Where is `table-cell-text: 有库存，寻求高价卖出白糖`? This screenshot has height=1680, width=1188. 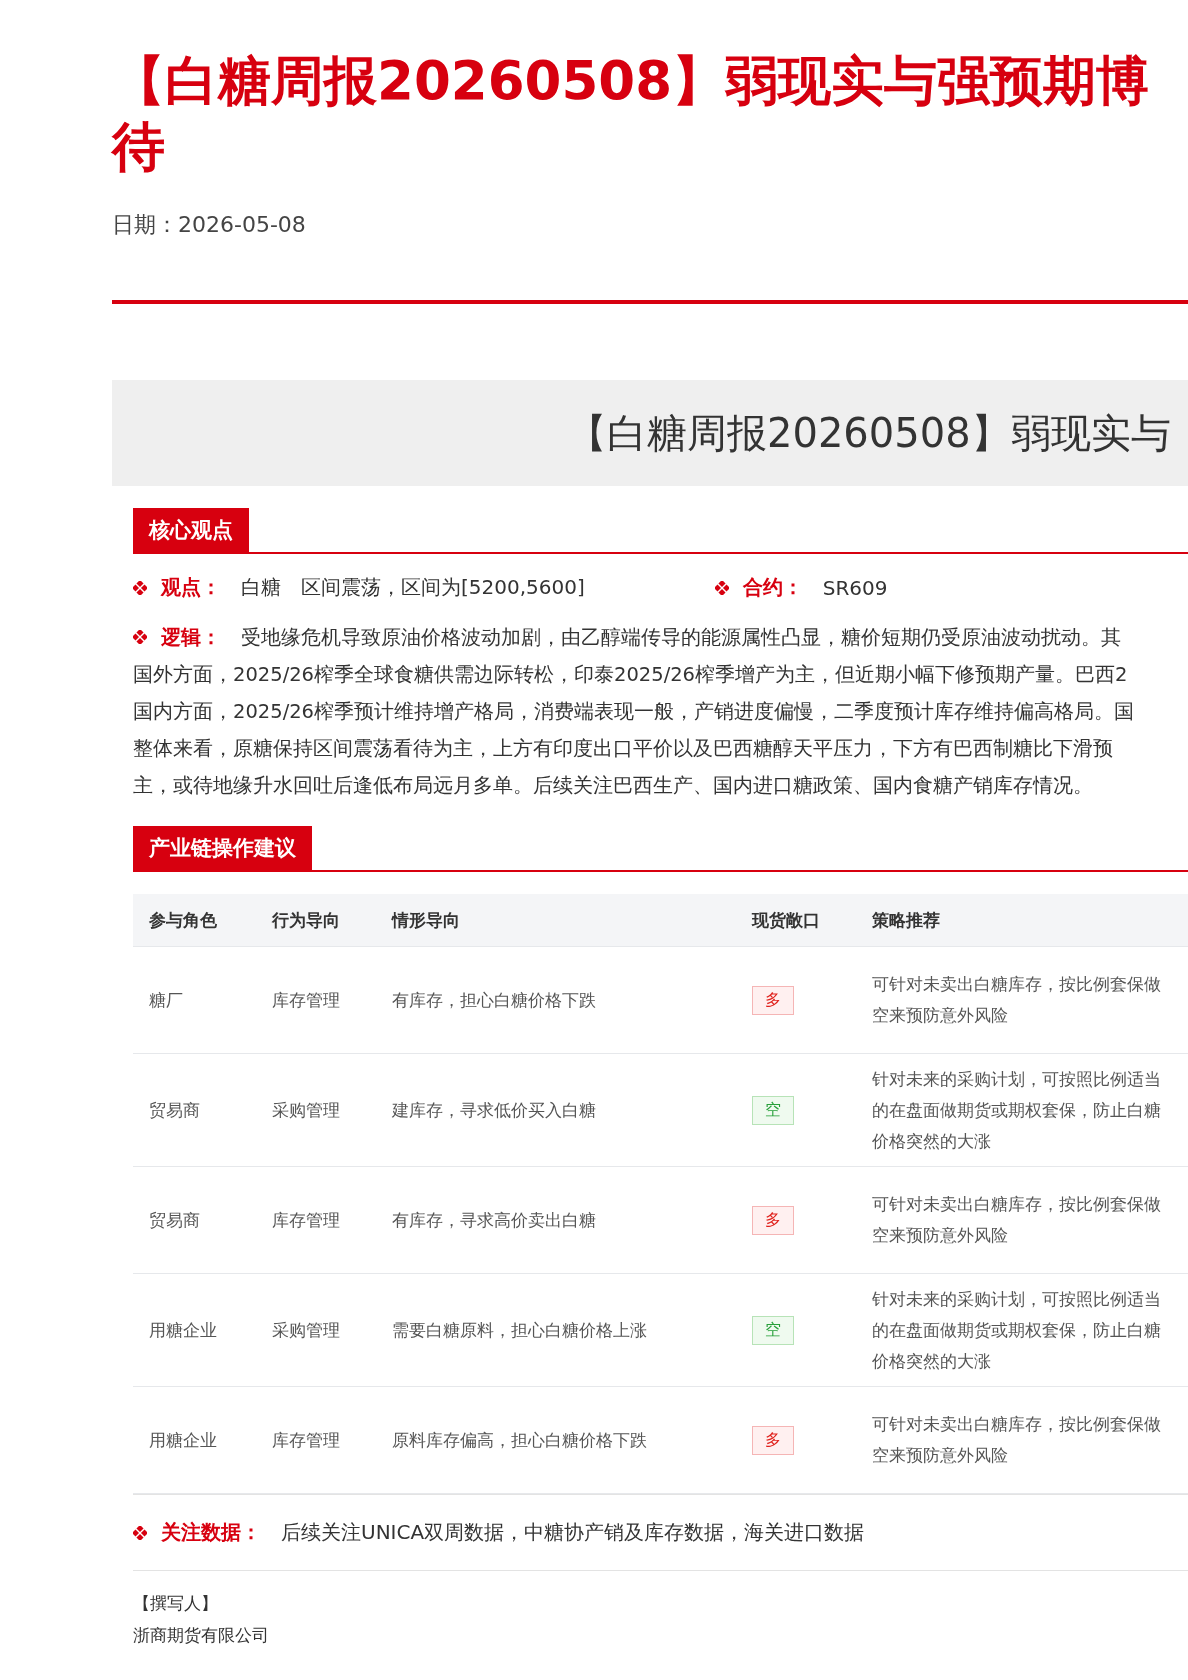
table-cell-text: 有库存，寻求高价卖出白糖 is located at coordinates (494, 1220).